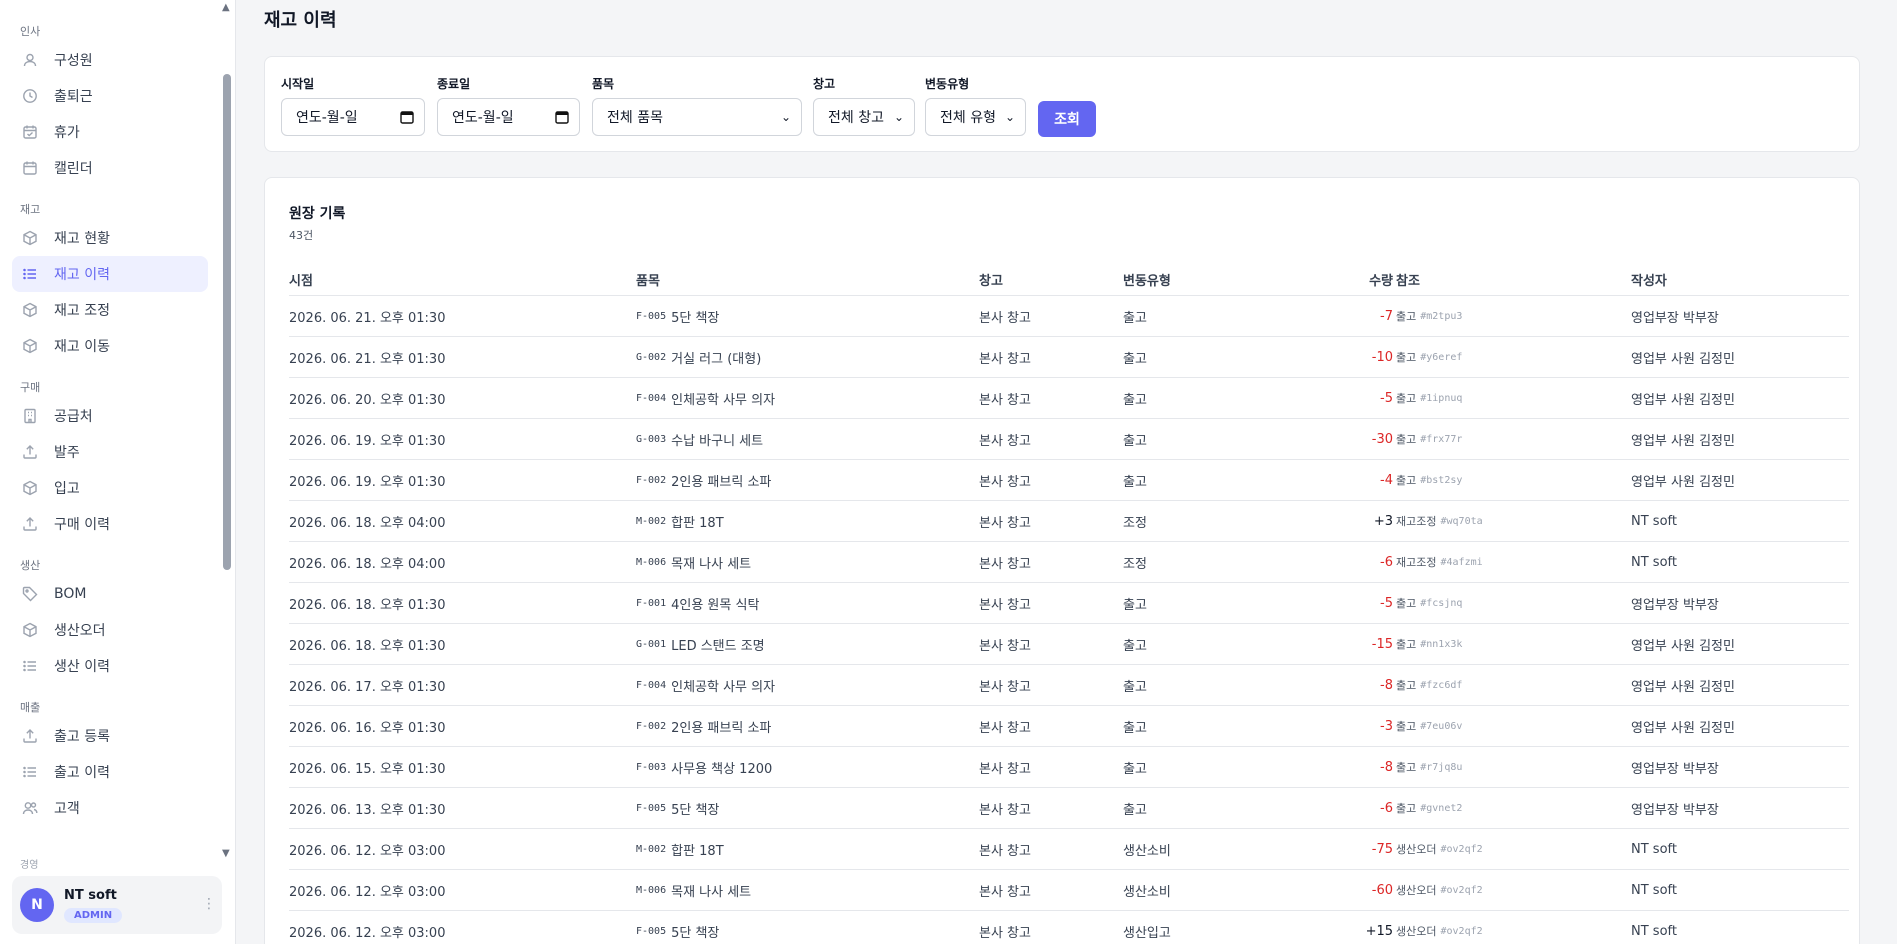  What do you see at coordinates (110, 310) in the screenshot?
I see `sidebar-item: 재고 조정` at bounding box center [110, 310].